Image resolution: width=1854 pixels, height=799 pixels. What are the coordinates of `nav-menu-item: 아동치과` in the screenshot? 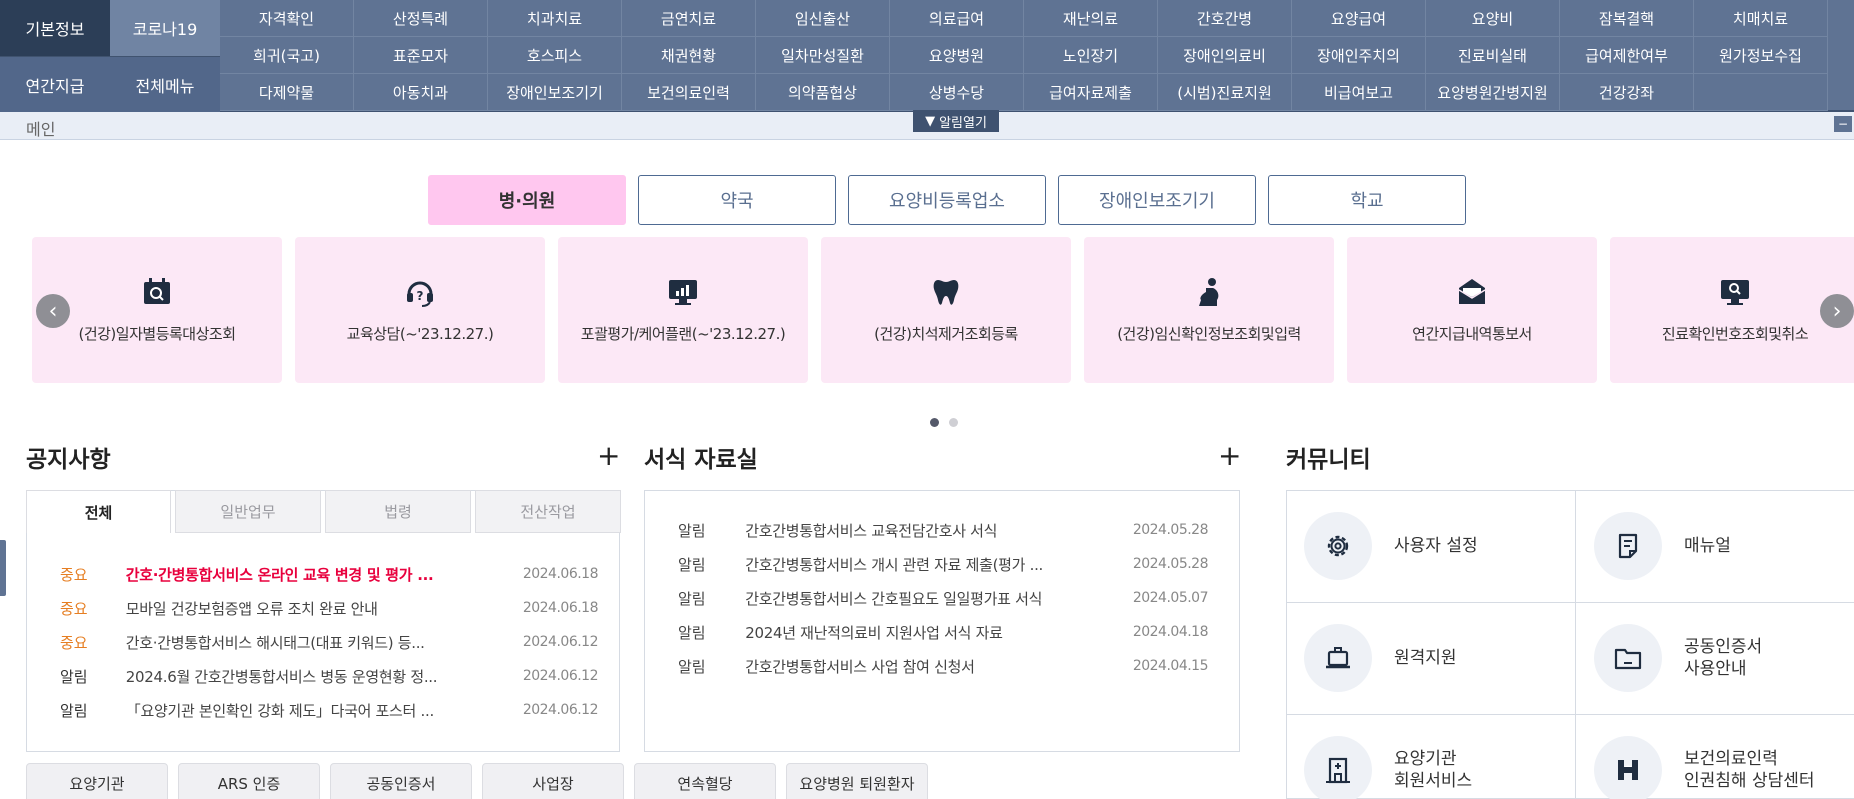 It's located at (421, 92).